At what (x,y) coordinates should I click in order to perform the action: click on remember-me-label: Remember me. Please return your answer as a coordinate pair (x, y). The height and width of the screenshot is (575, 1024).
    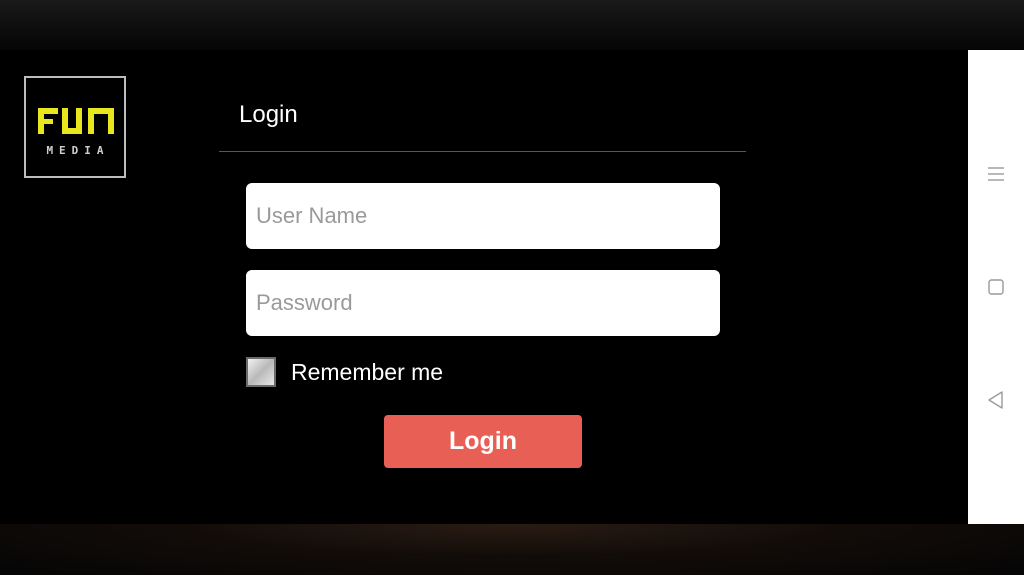
    Looking at the image, I should click on (367, 371).